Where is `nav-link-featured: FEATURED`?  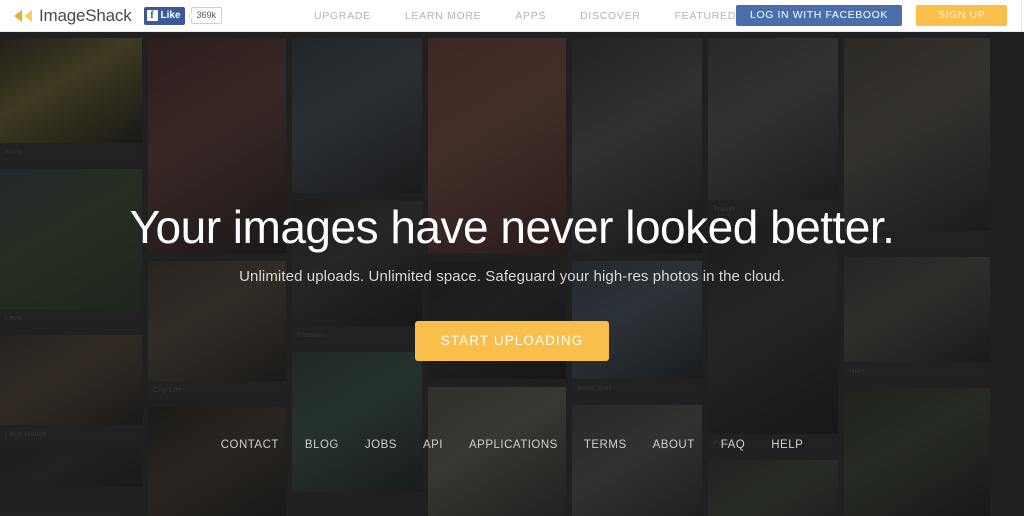 nav-link-featured: FEATURED is located at coordinates (705, 16).